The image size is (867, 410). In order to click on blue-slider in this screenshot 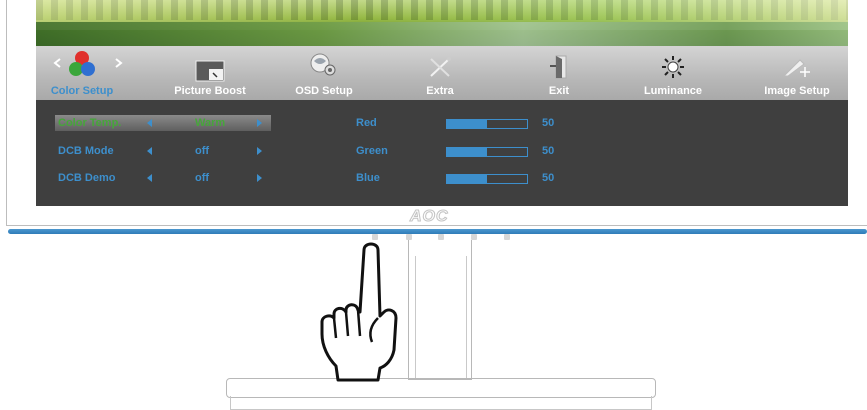, I will do `click(487, 179)`.